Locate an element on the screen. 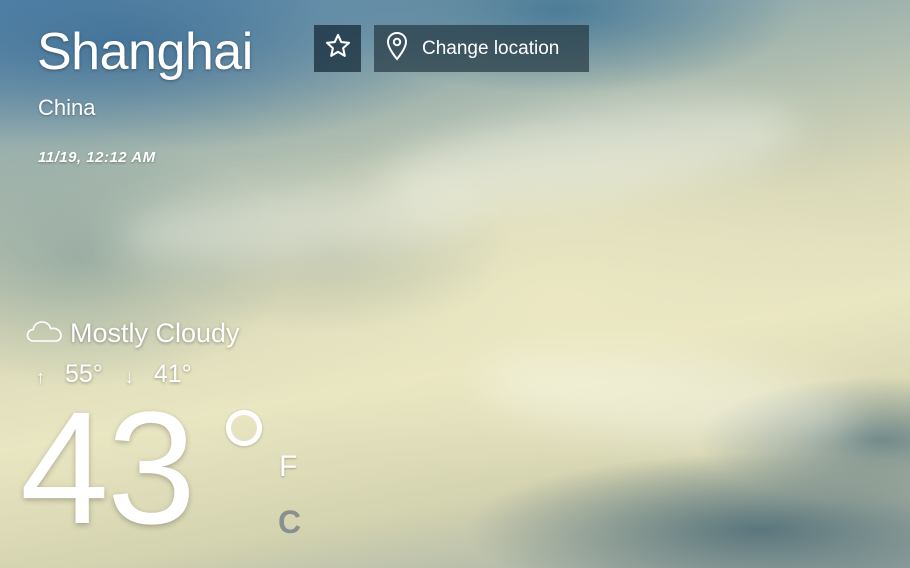  unit-celsius-toggle: C is located at coordinates (289, 522).